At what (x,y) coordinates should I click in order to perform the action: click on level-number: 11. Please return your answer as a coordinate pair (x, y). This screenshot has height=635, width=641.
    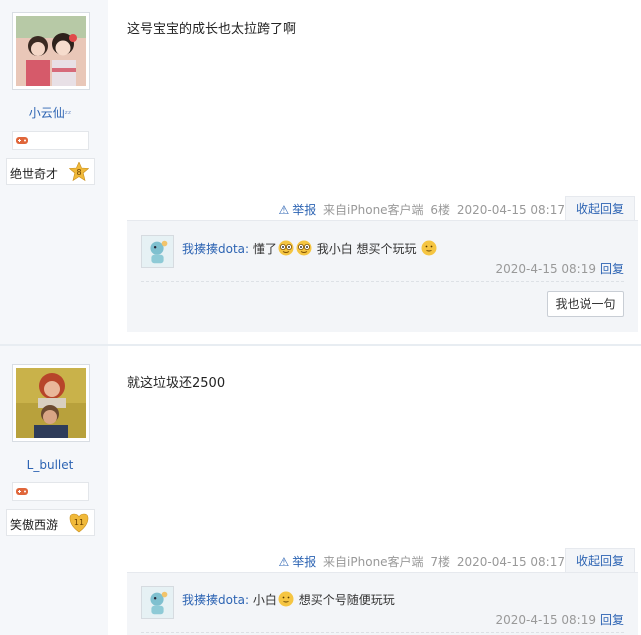
    Looking at the image, I should click on (79, 522).